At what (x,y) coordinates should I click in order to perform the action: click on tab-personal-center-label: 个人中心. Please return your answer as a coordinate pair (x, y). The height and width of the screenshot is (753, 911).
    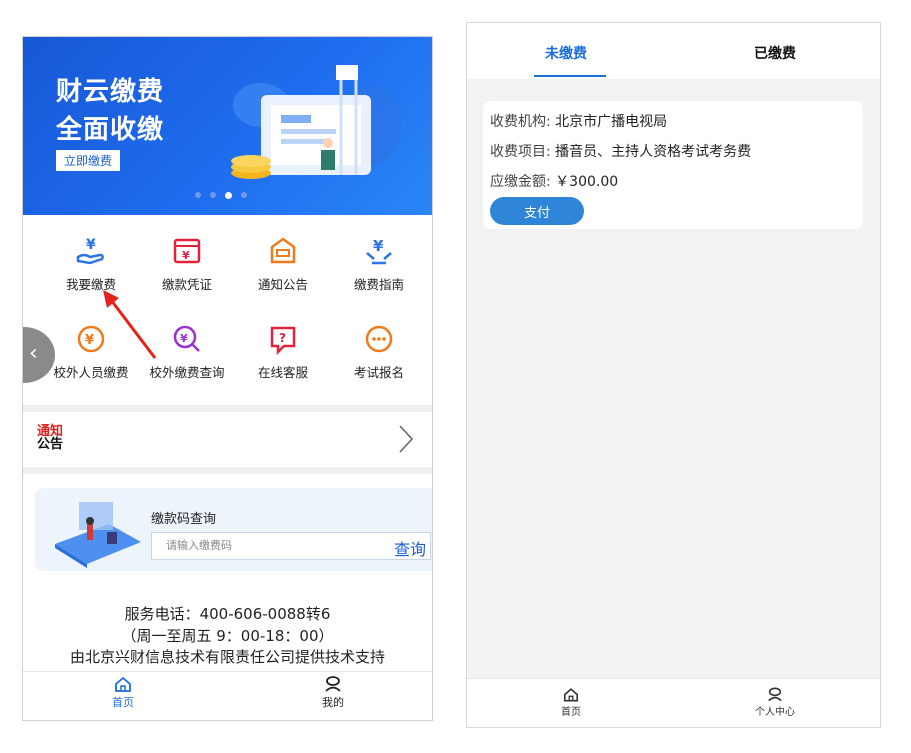
    Looking at the image, I should click on (775, 712).